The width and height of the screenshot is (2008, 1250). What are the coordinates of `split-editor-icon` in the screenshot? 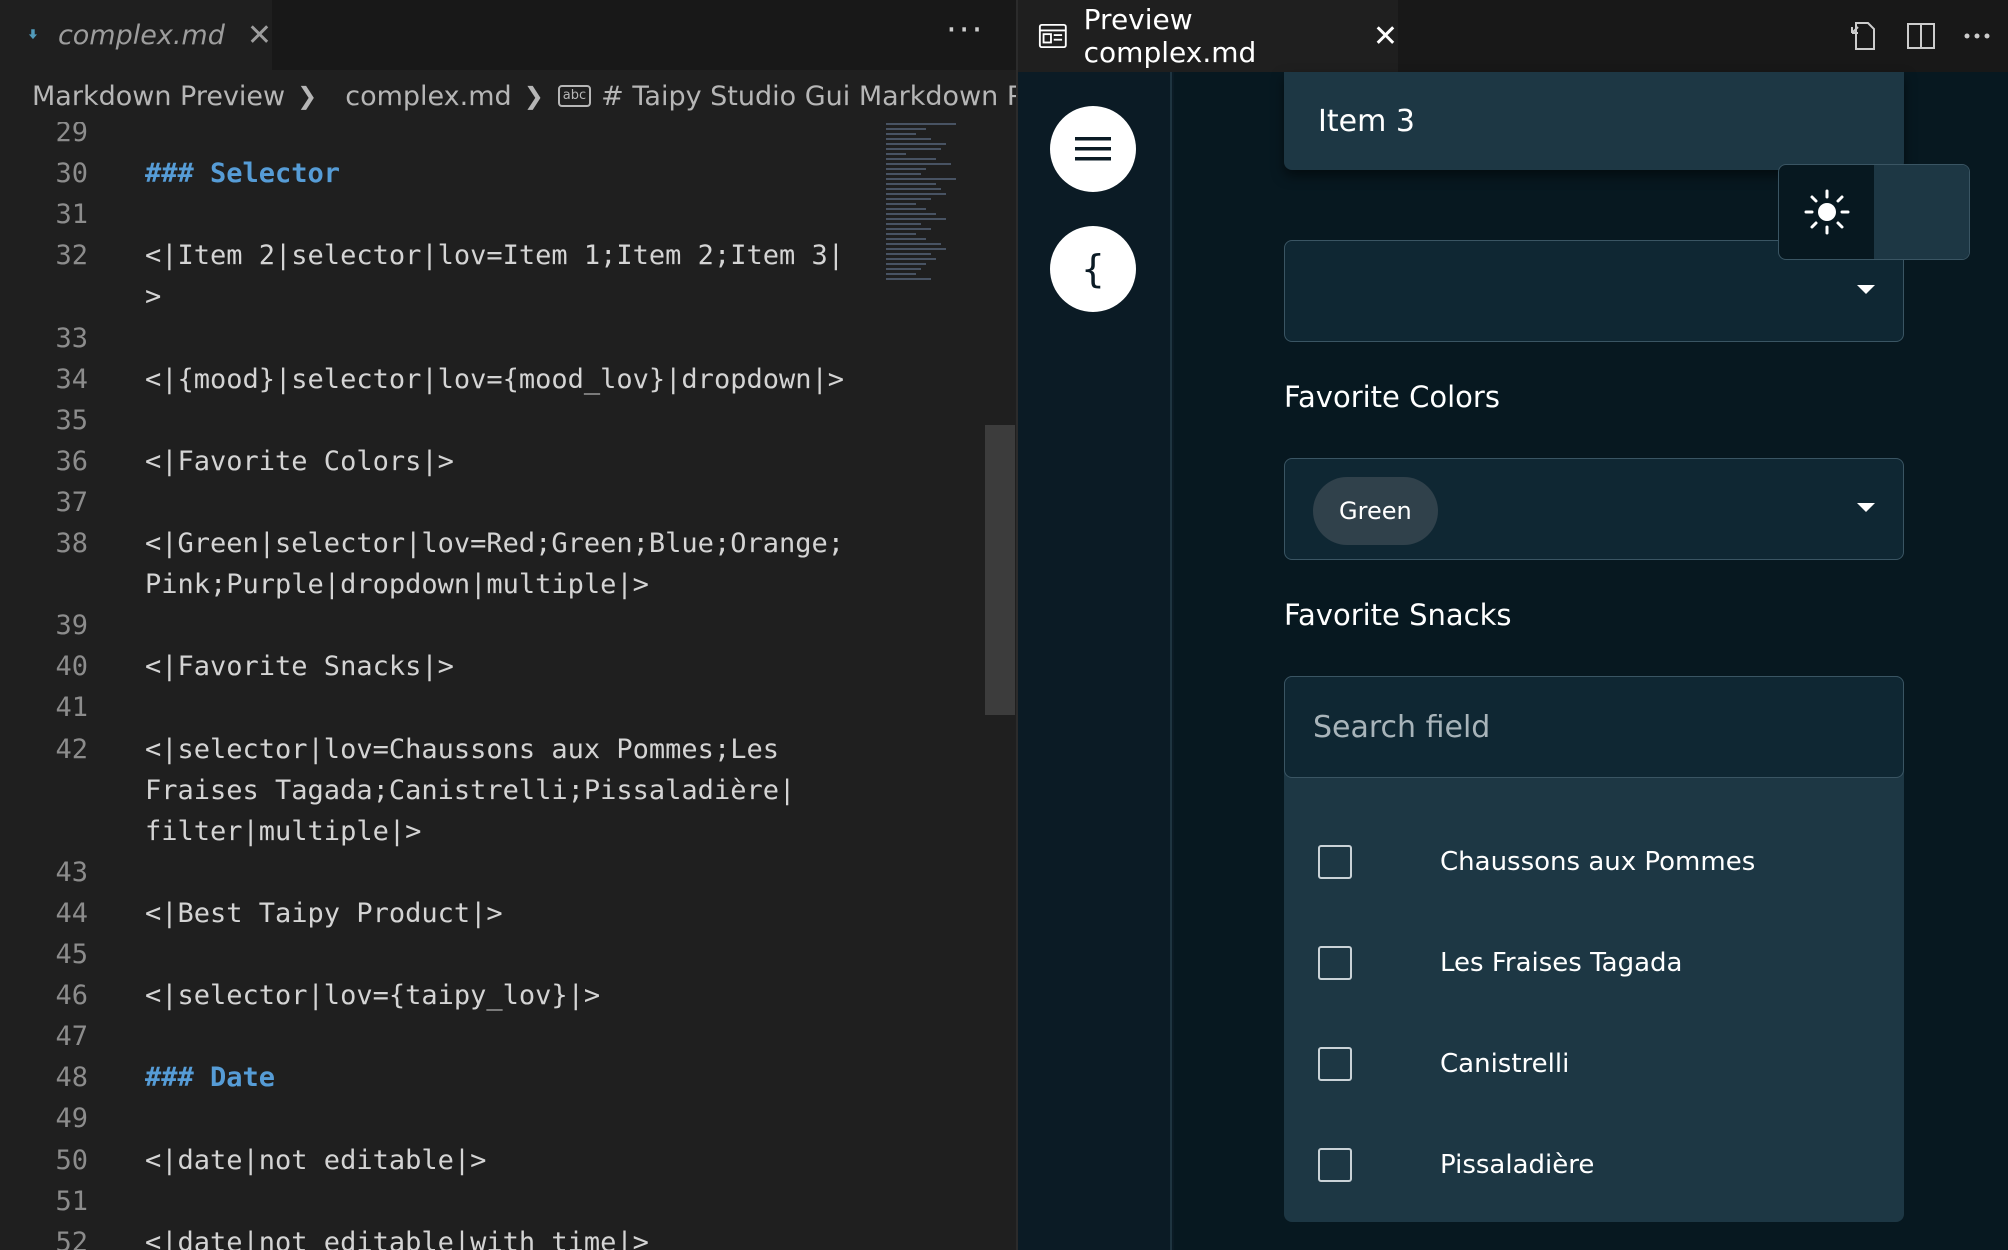 It's located at (1921, 36).